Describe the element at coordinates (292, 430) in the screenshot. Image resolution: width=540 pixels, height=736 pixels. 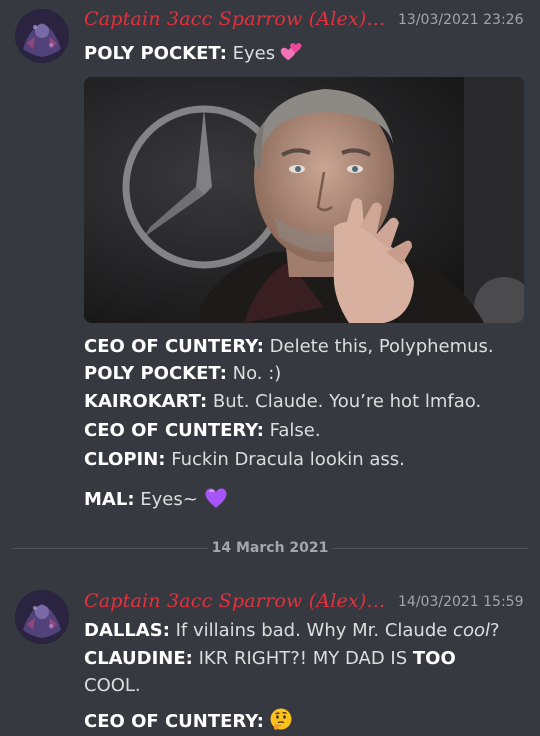
I see `message-text: False.` at that location.